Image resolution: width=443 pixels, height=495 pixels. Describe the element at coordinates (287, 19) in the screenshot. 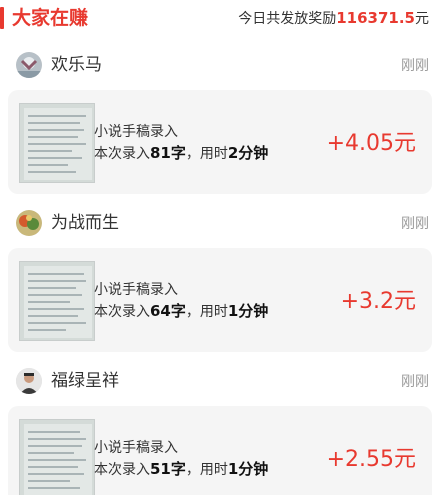

I see `total-reward-prefix: 今日共发放奖励` at that location.